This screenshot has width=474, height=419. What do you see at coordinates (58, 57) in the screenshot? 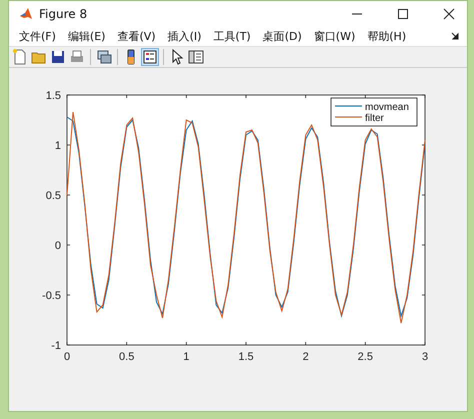
I see `save-icon` at bounding box center [58, 57].